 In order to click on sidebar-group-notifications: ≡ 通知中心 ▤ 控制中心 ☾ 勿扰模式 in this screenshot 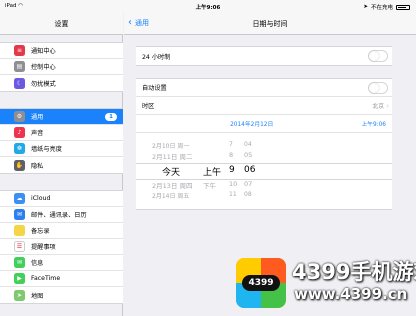, I will do `click(61, 67)`.